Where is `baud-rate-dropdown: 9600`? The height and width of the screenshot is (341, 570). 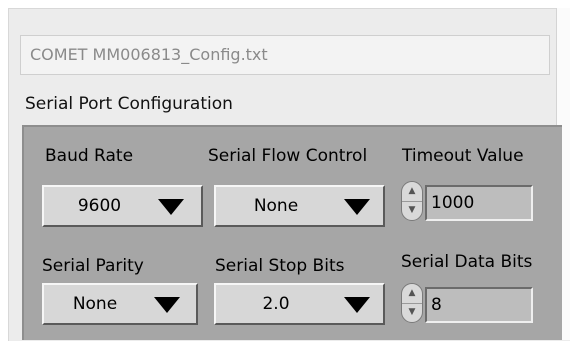
baud-rate-dropdown: 9600 is located at coordinates (122, 206).